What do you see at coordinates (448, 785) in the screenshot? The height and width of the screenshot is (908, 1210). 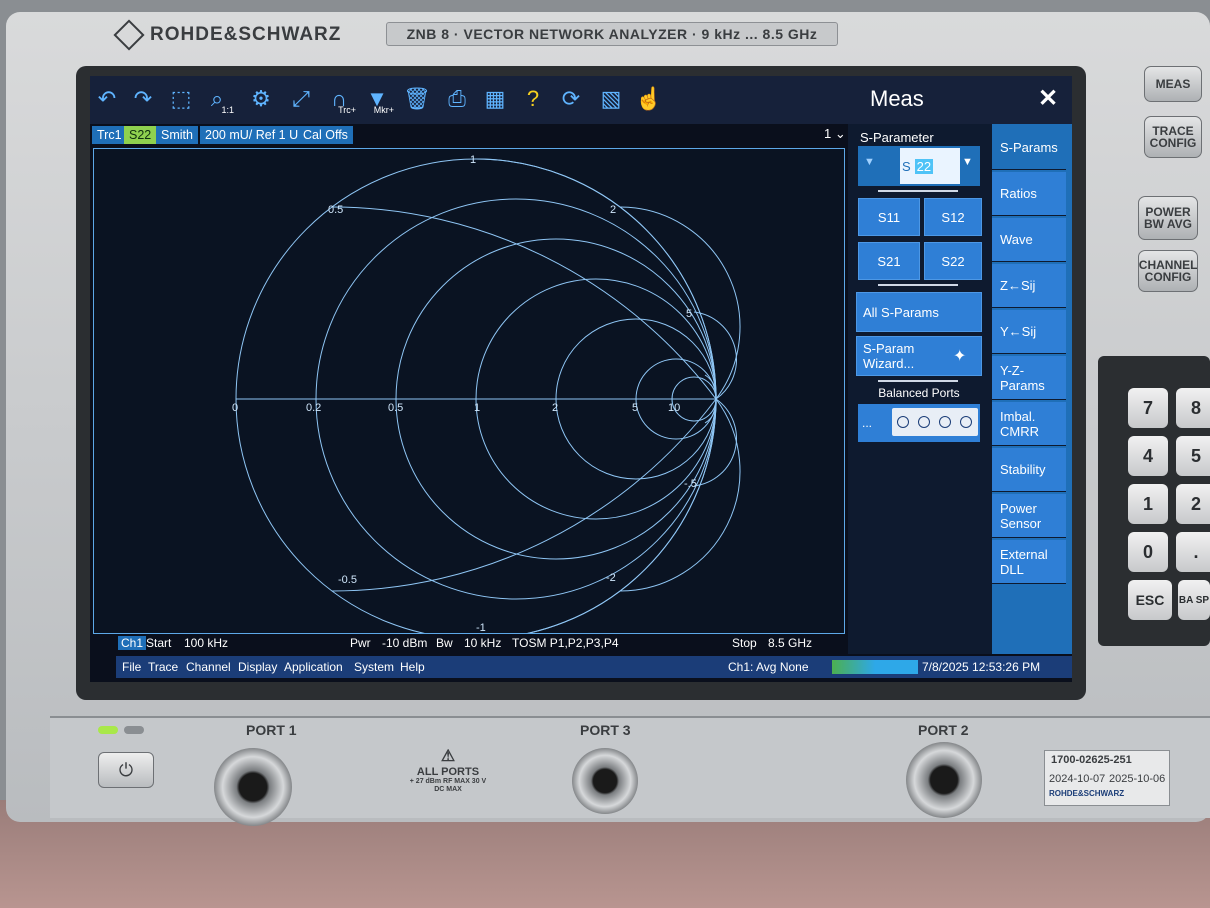 I see `warning-detail: + 27 dBm RF MAX 30 V DC MAX` at bounding box center [448, 785].